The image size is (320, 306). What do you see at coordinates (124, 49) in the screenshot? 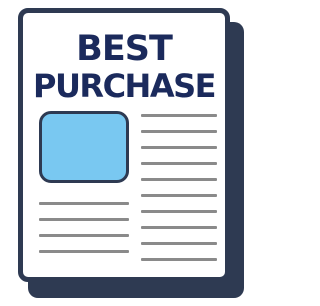
I see `document-title-line-1: BEST` at bounding box center [124, 49].